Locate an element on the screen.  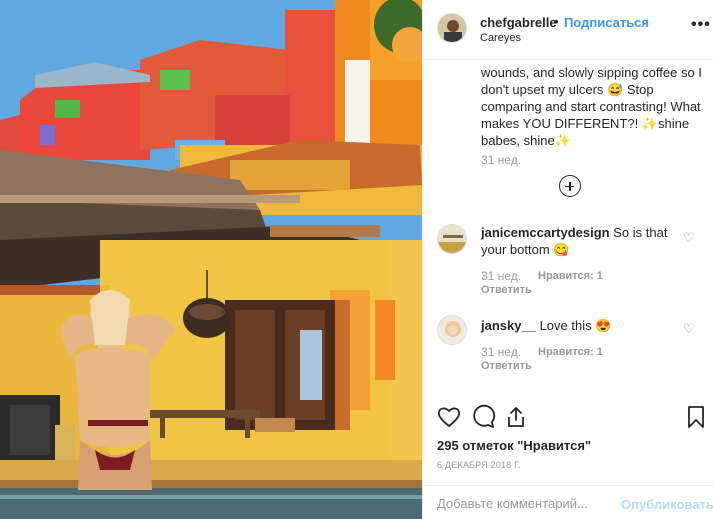
comment-bubble-icon is located at coordinates (483, 417).